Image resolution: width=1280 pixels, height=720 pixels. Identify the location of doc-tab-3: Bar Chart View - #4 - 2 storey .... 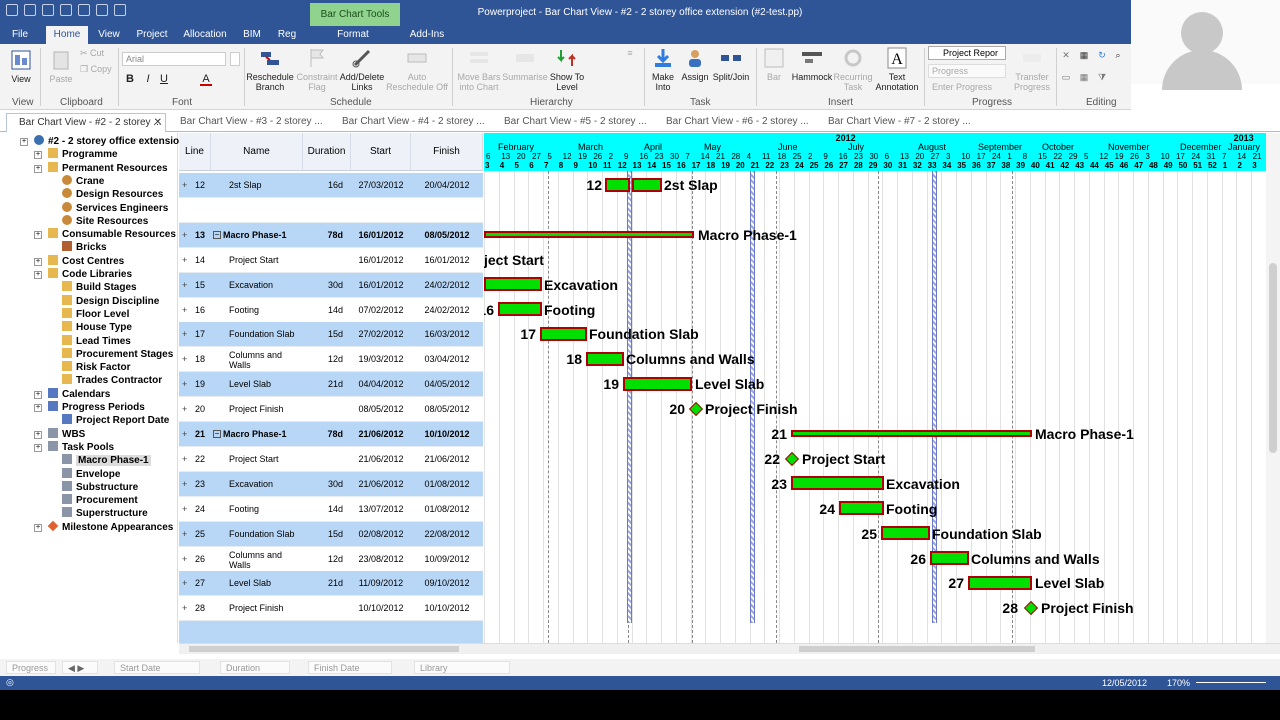
(410, 122).